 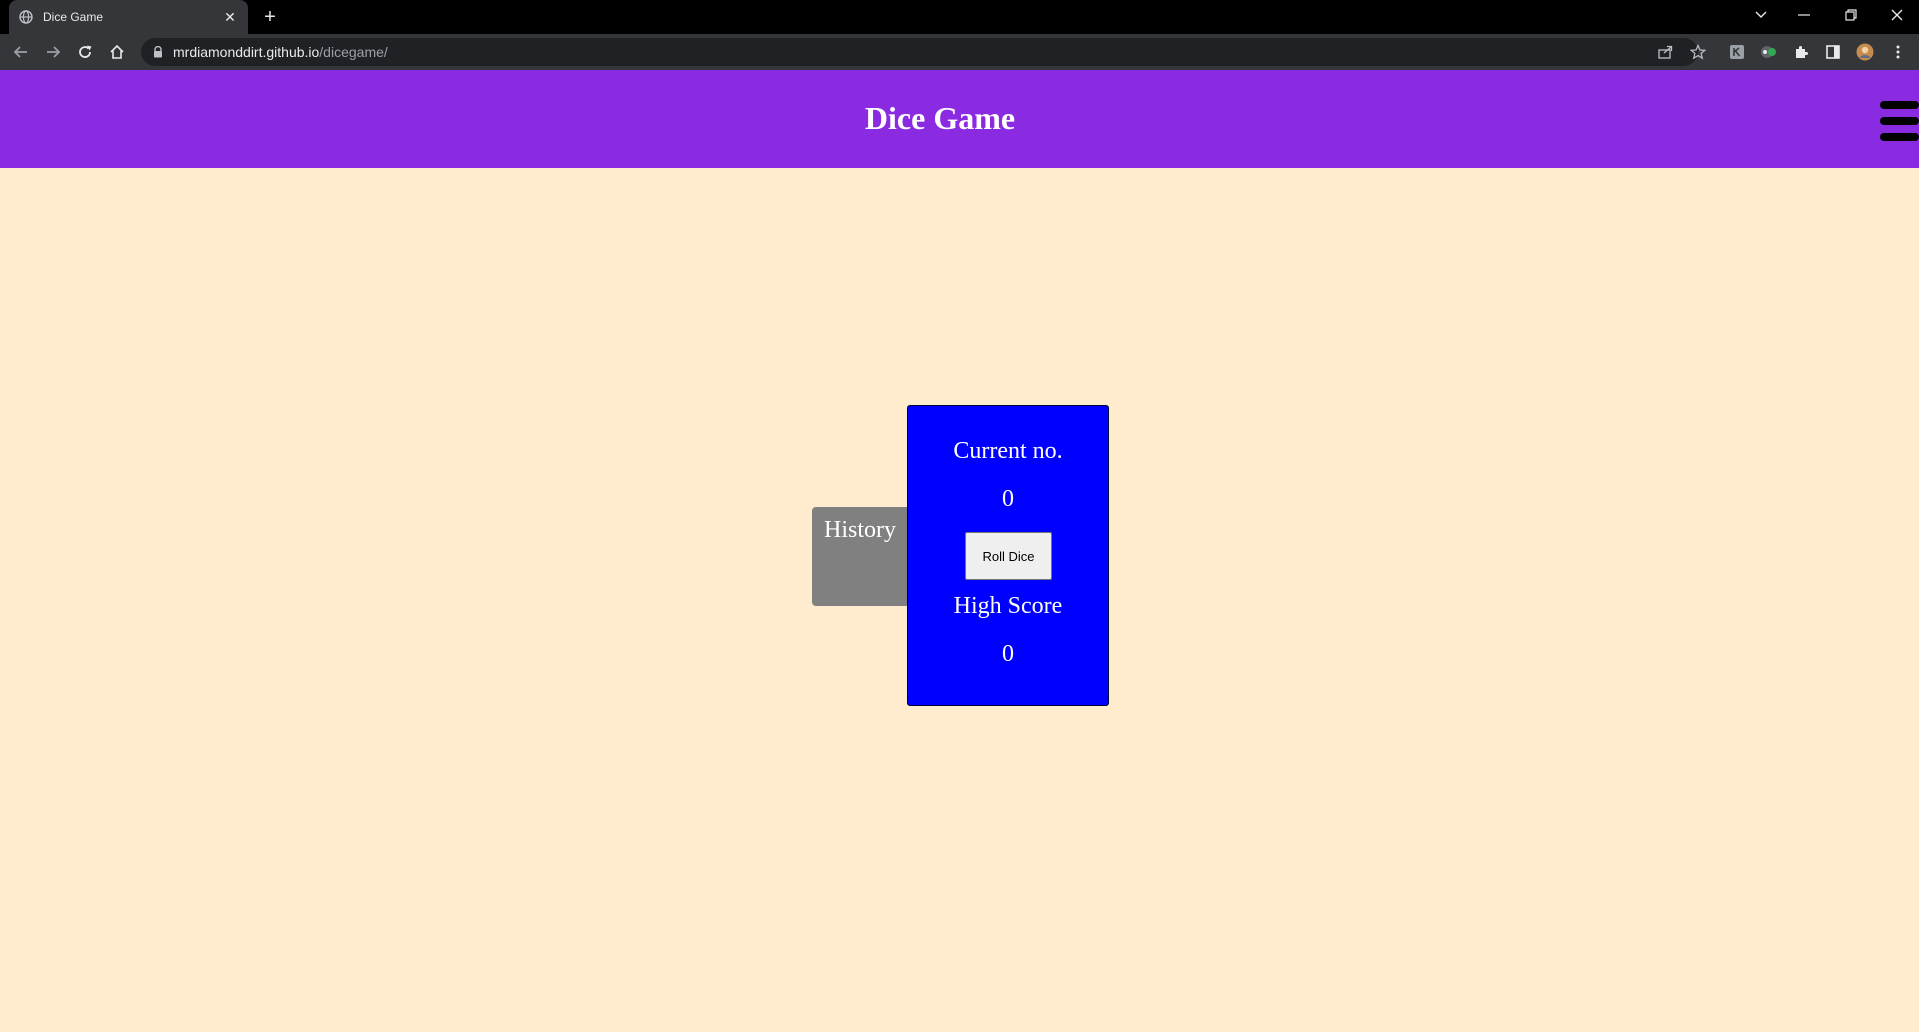 What do you see at coordinates (860, 530) in the screenshot?
I see `history-label: History` at bounding box center [860, 530].